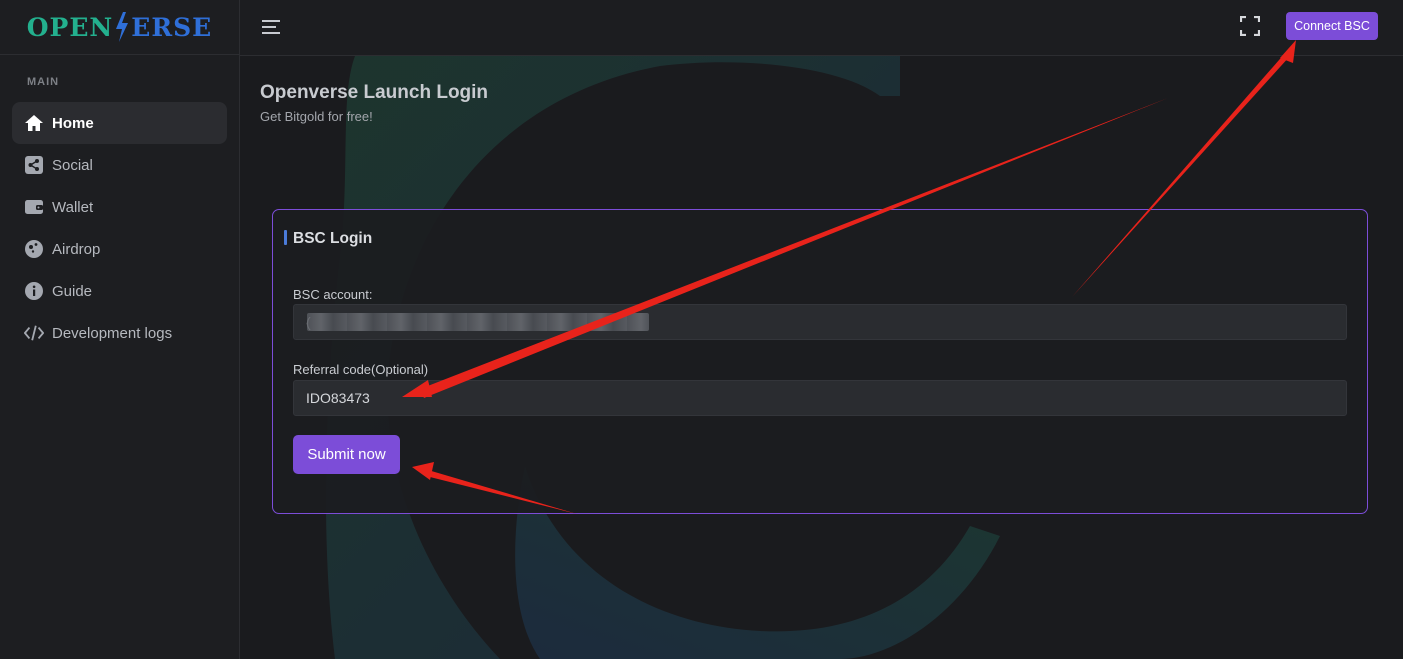 The width and height of the screenshot is (1403, 659). What do you see at coordinates (34, 207) in the screenshot?
I see `wallet-icon` at bounding box center [34, 207].